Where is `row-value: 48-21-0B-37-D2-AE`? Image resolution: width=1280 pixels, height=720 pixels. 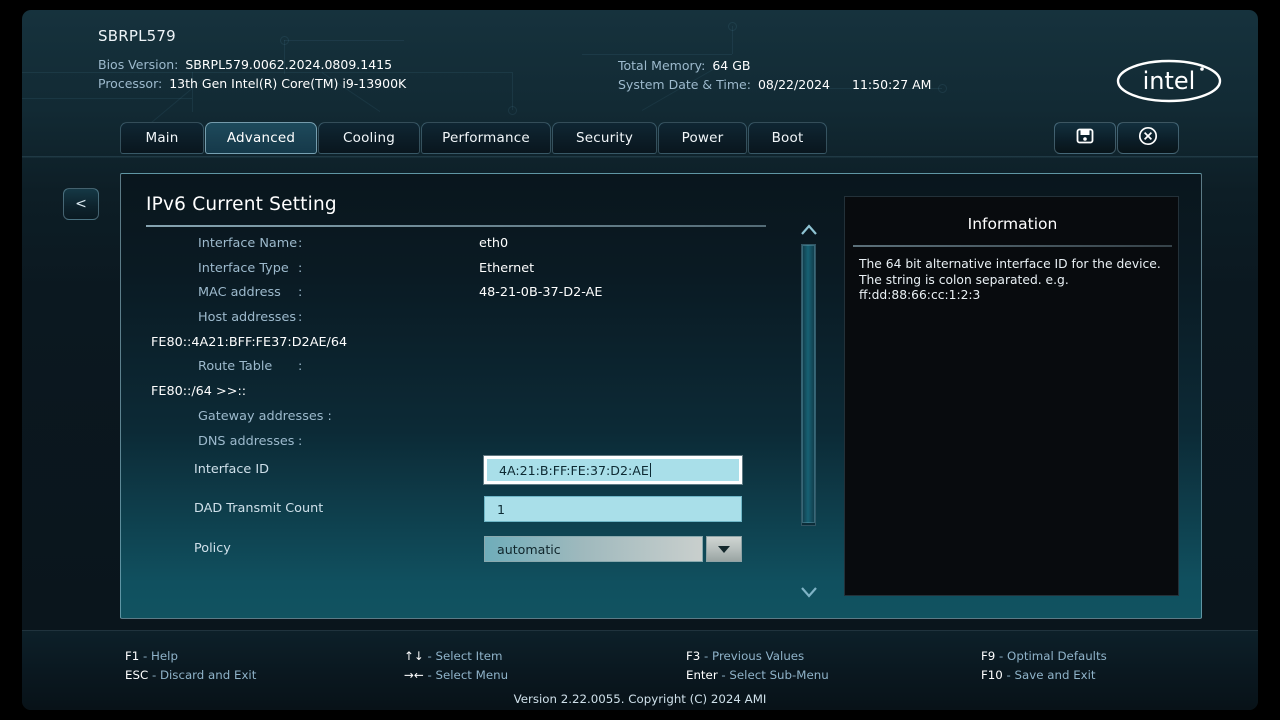
row-value: 48-21-0B-37-D2-AE is located at coordinates (541, 292).